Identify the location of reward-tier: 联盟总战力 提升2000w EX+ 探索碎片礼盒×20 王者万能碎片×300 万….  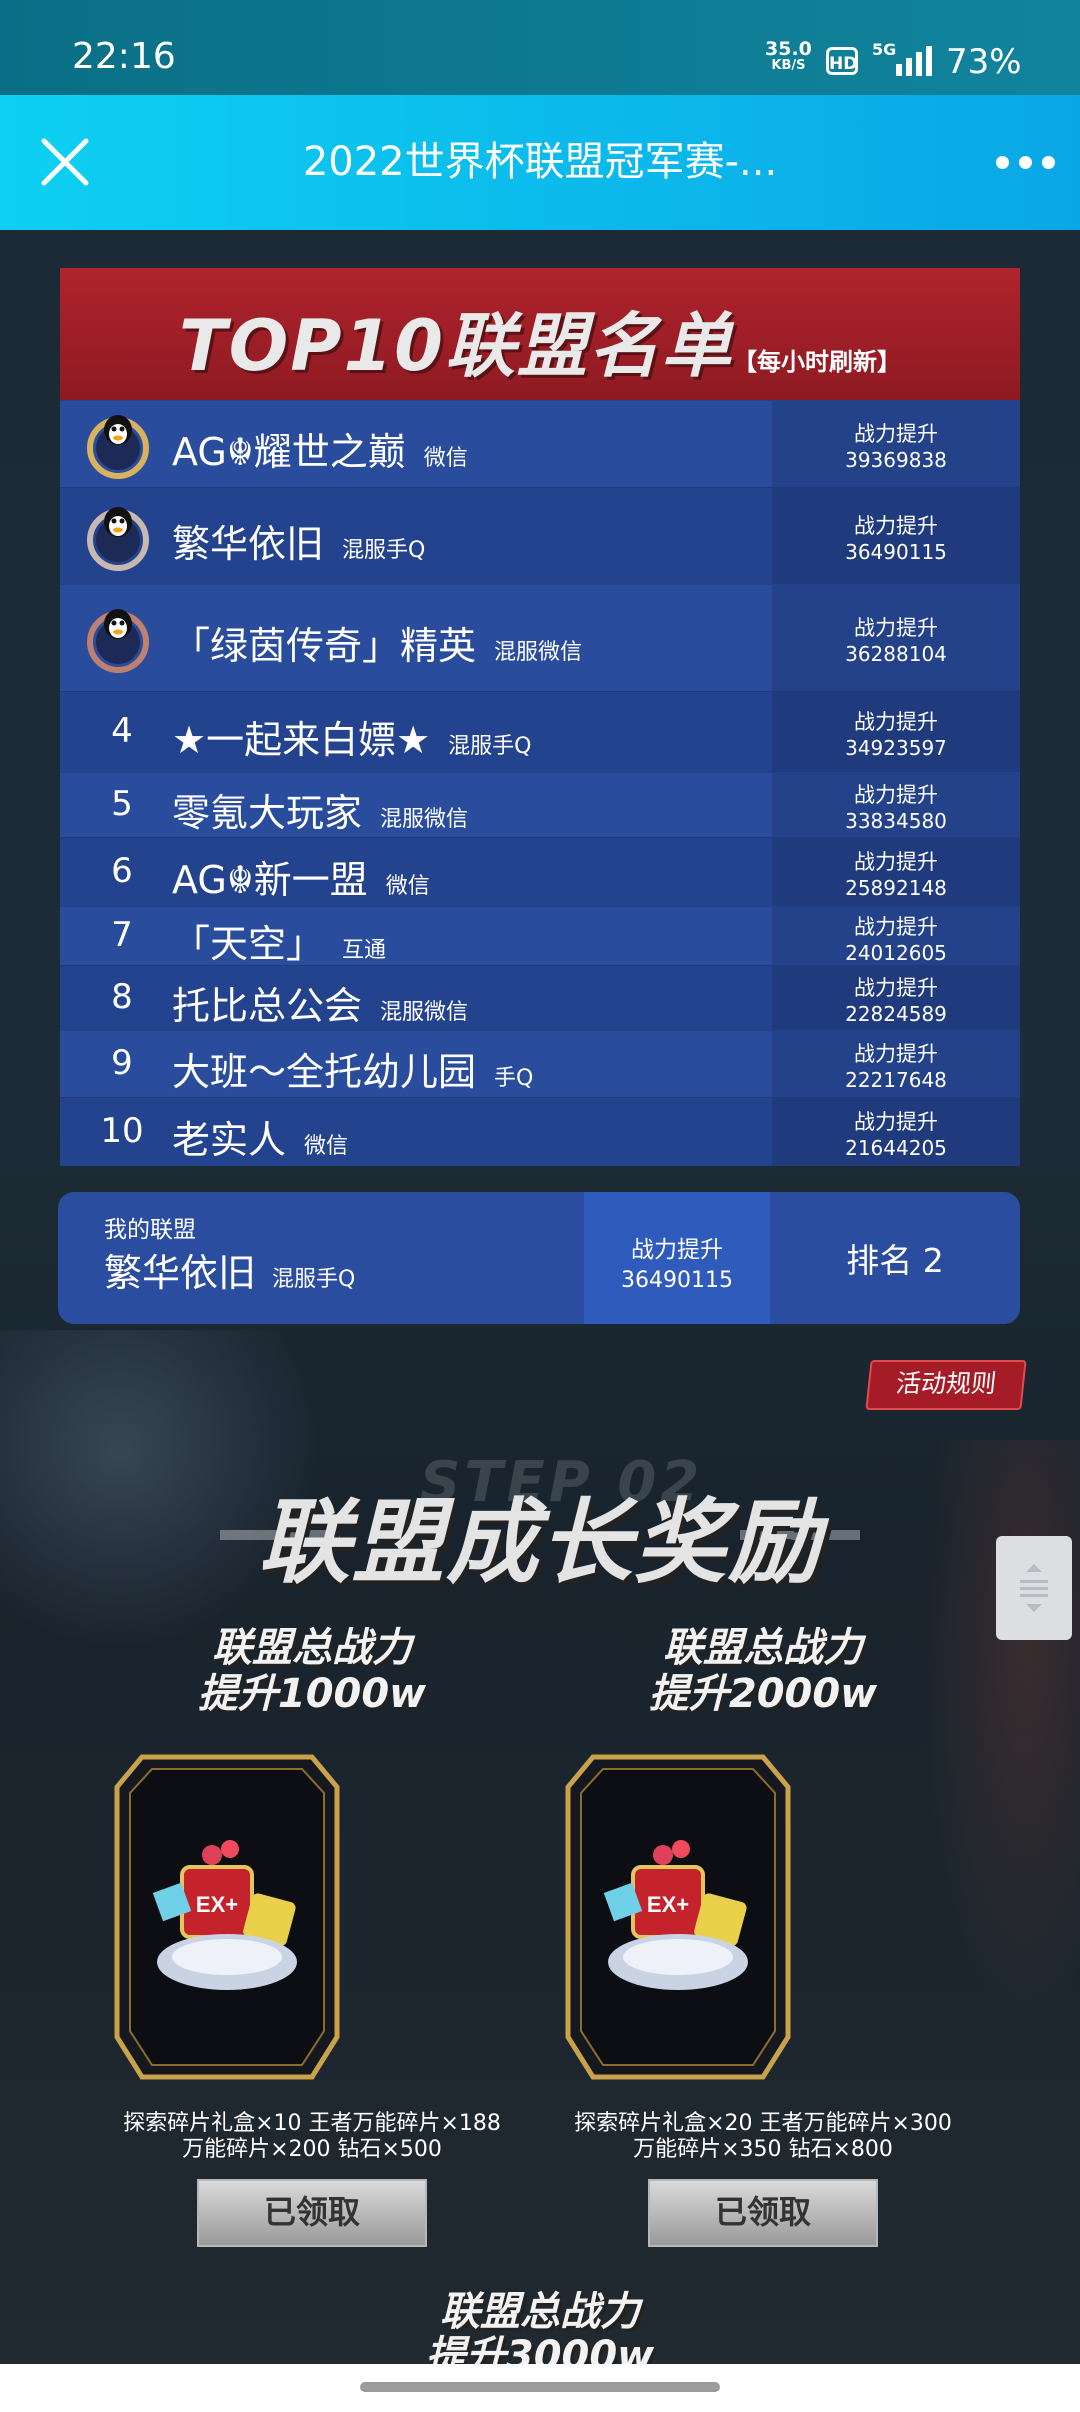
(763, 1936).